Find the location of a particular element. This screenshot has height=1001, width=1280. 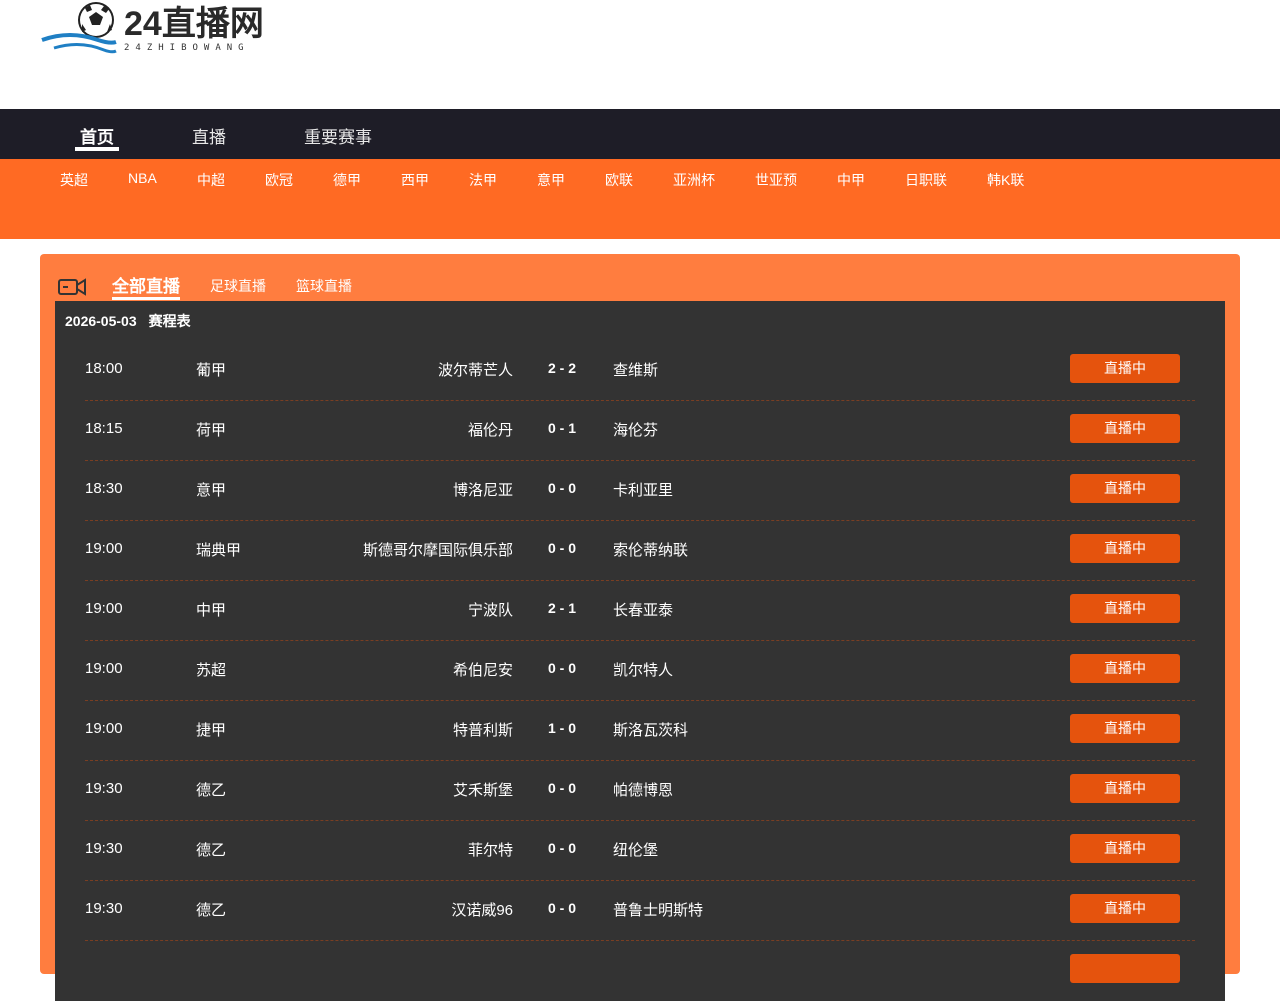

home-team: 宁波队 is located at coordinates (490, 610).